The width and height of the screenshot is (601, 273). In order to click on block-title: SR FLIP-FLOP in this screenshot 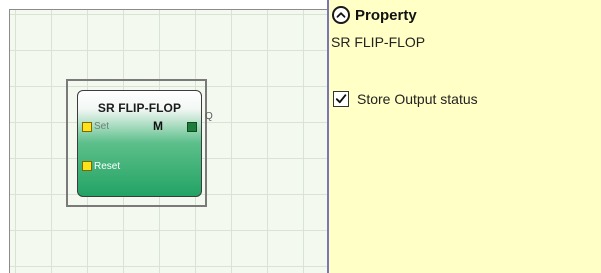, I will do `click(139, 108)`.